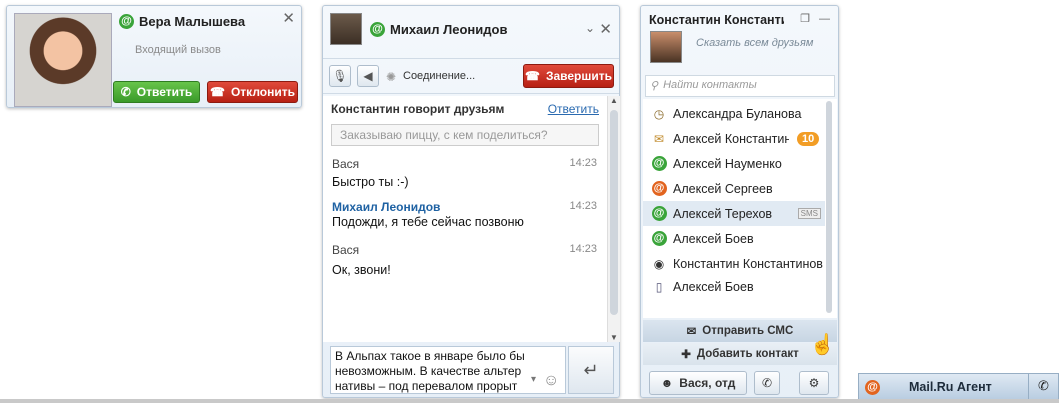  What do you see at coordinates (361, 270) in the screenshot?
I see `message-text: Ок, звони!` at bounding box center [361, 270].